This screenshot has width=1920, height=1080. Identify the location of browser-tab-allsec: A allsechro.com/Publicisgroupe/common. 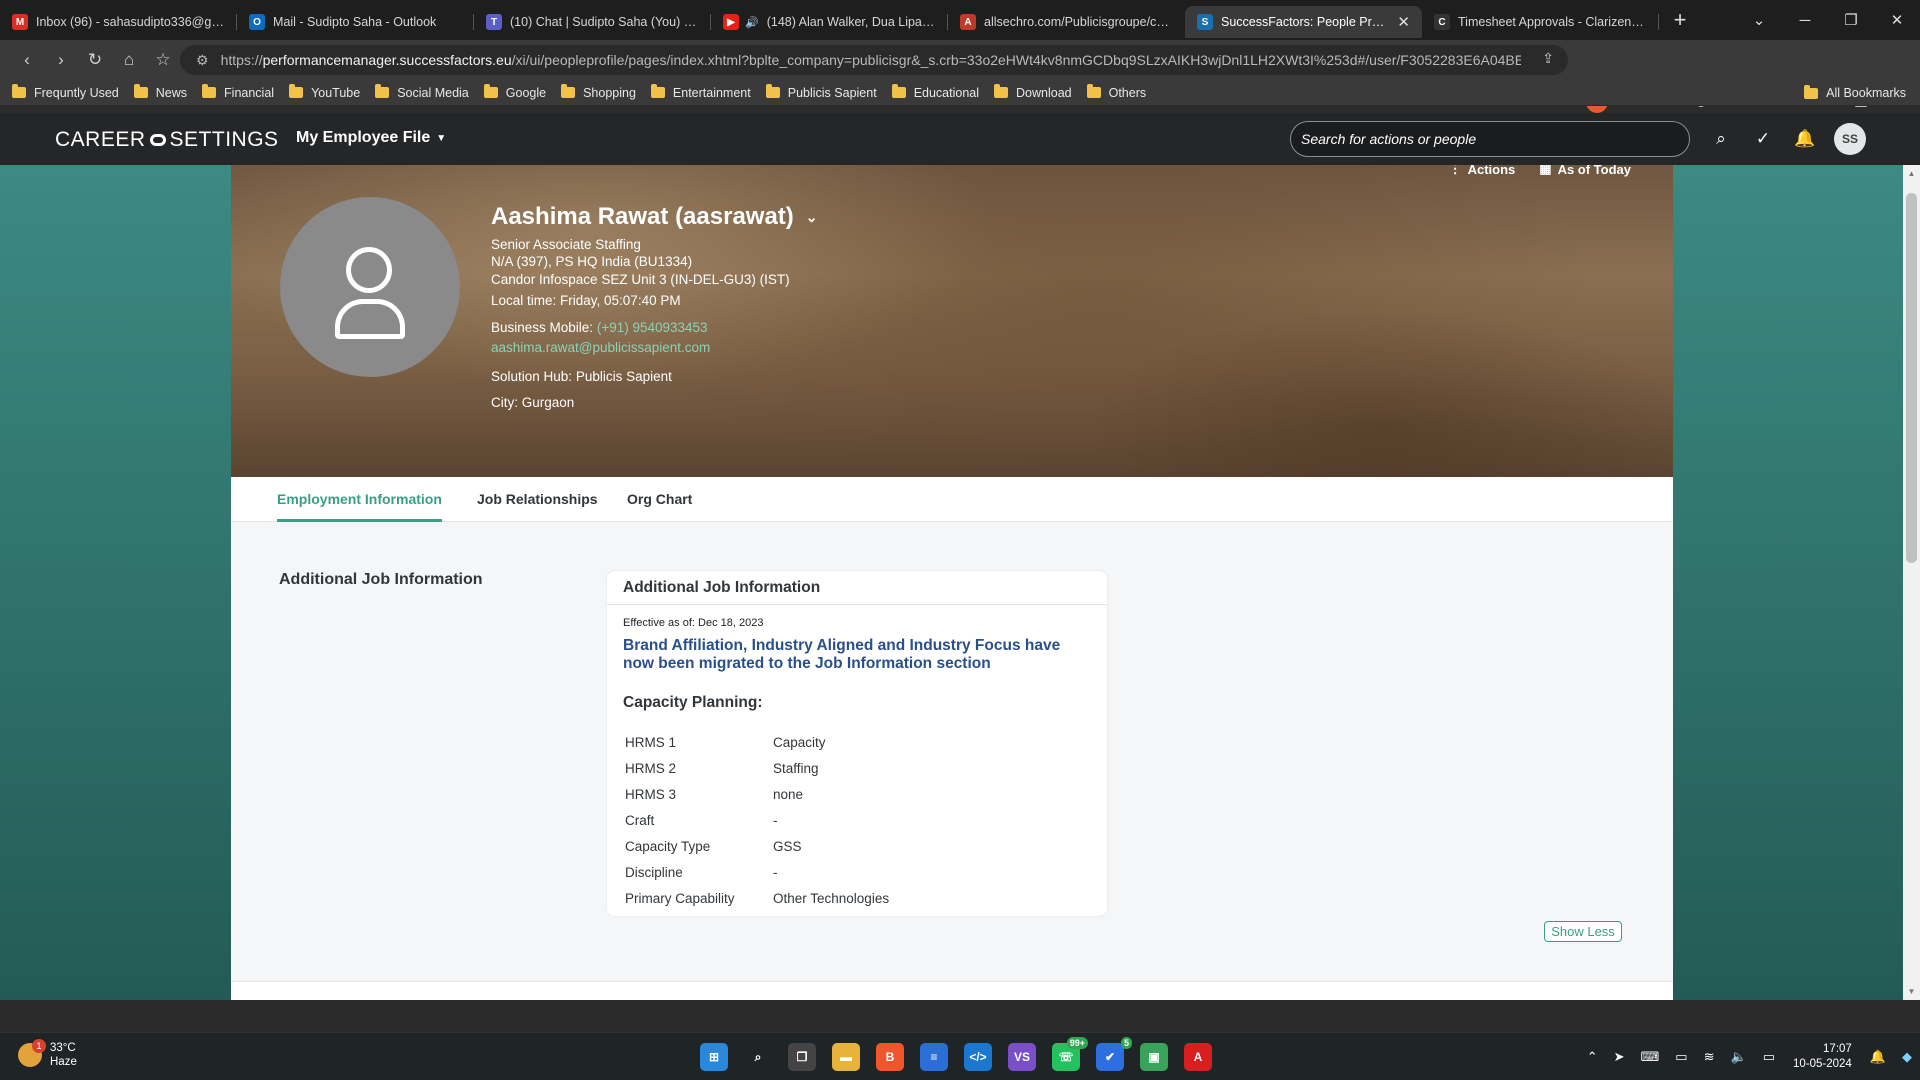
(1066, 22).